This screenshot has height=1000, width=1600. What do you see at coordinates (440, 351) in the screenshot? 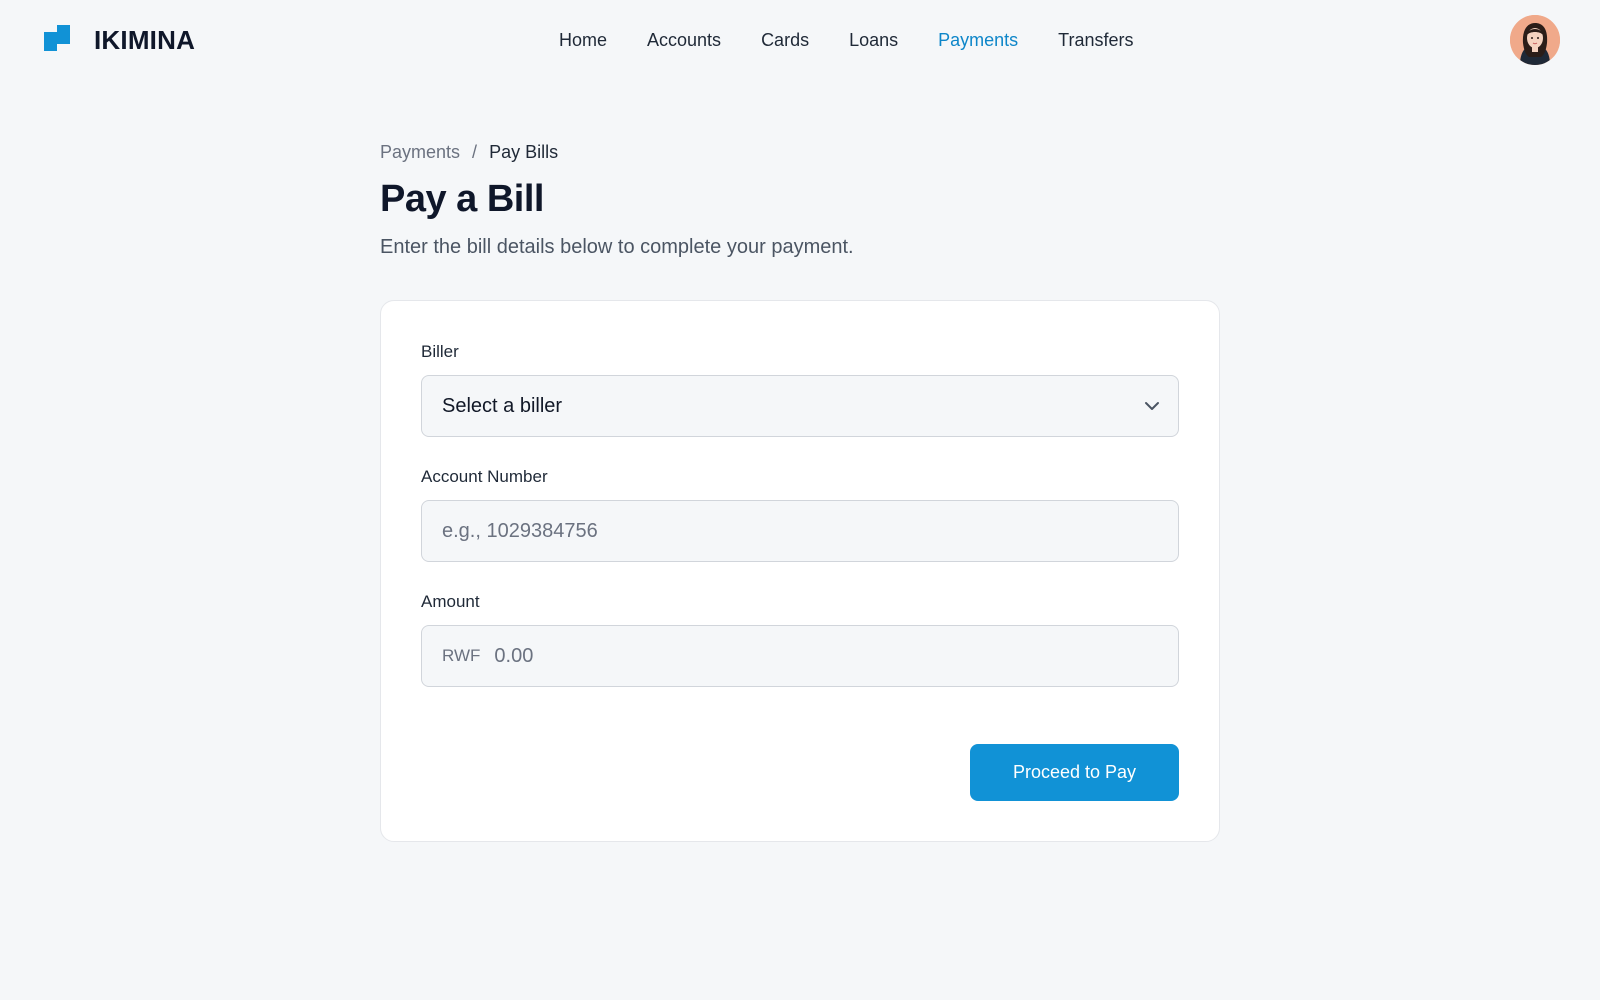
I see `biller-label: Biller` at bounding box center [440, 351].